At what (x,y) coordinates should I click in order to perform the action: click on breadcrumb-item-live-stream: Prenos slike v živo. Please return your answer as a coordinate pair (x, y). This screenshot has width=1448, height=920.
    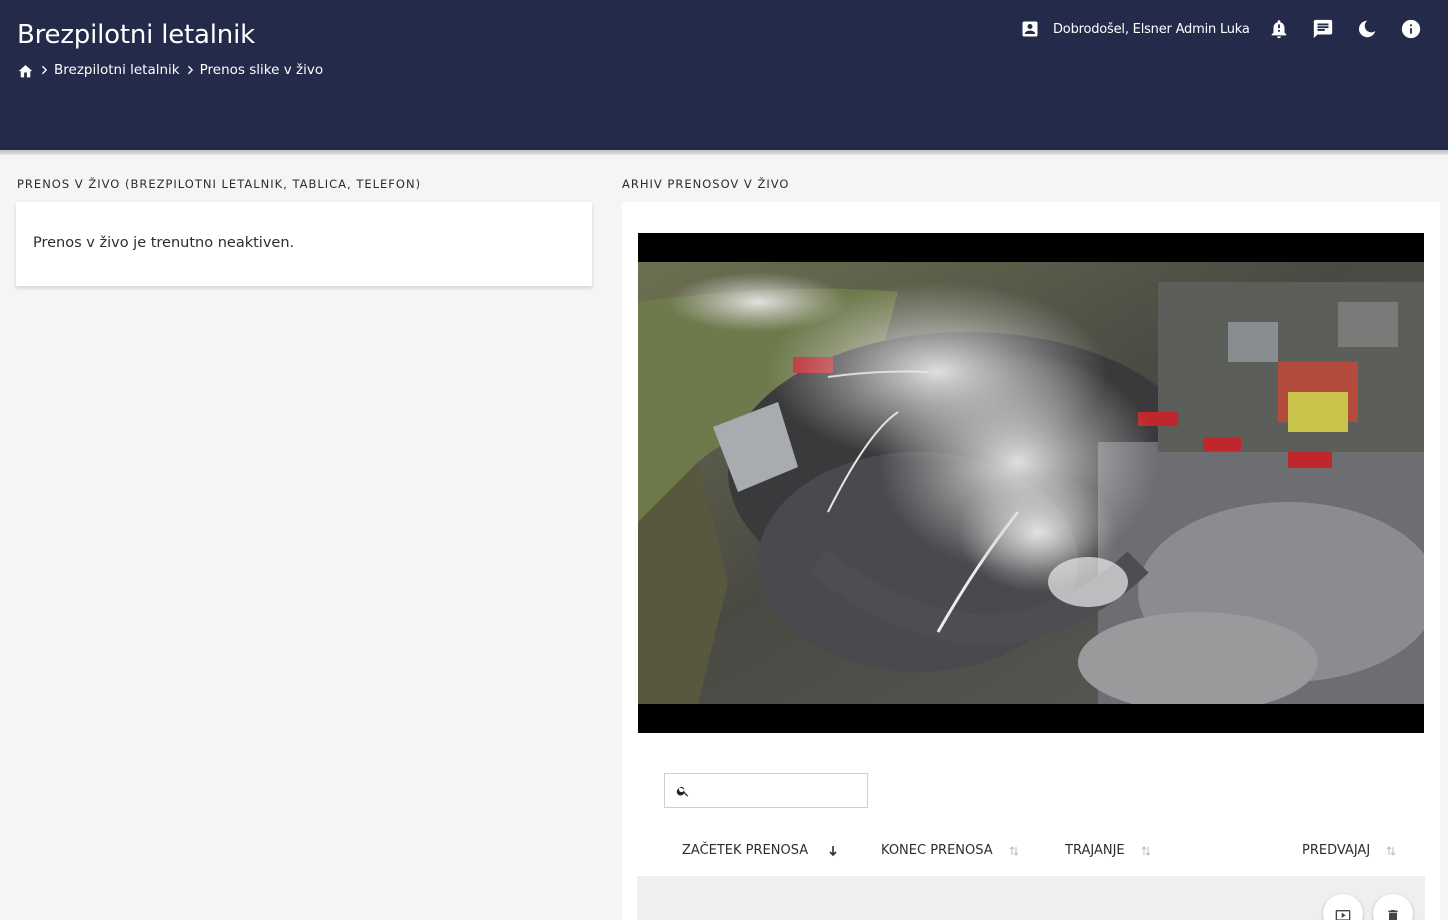
    Looking at the image, I should click on (261, 70).